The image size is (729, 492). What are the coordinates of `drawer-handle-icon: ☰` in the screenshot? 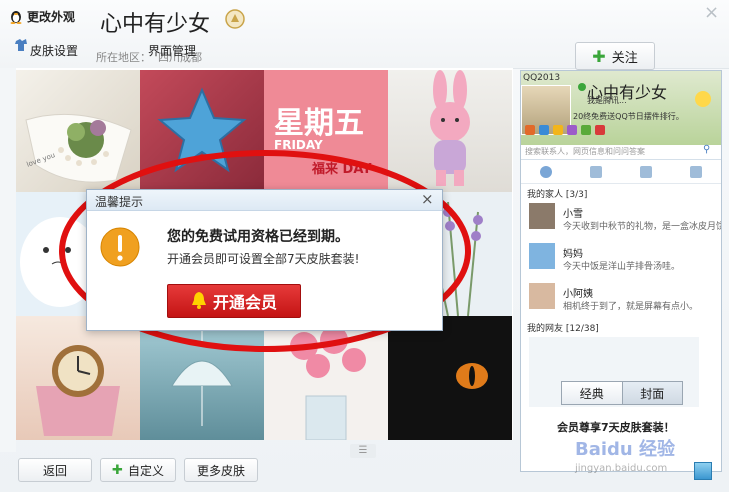 It's located at (363, 451).